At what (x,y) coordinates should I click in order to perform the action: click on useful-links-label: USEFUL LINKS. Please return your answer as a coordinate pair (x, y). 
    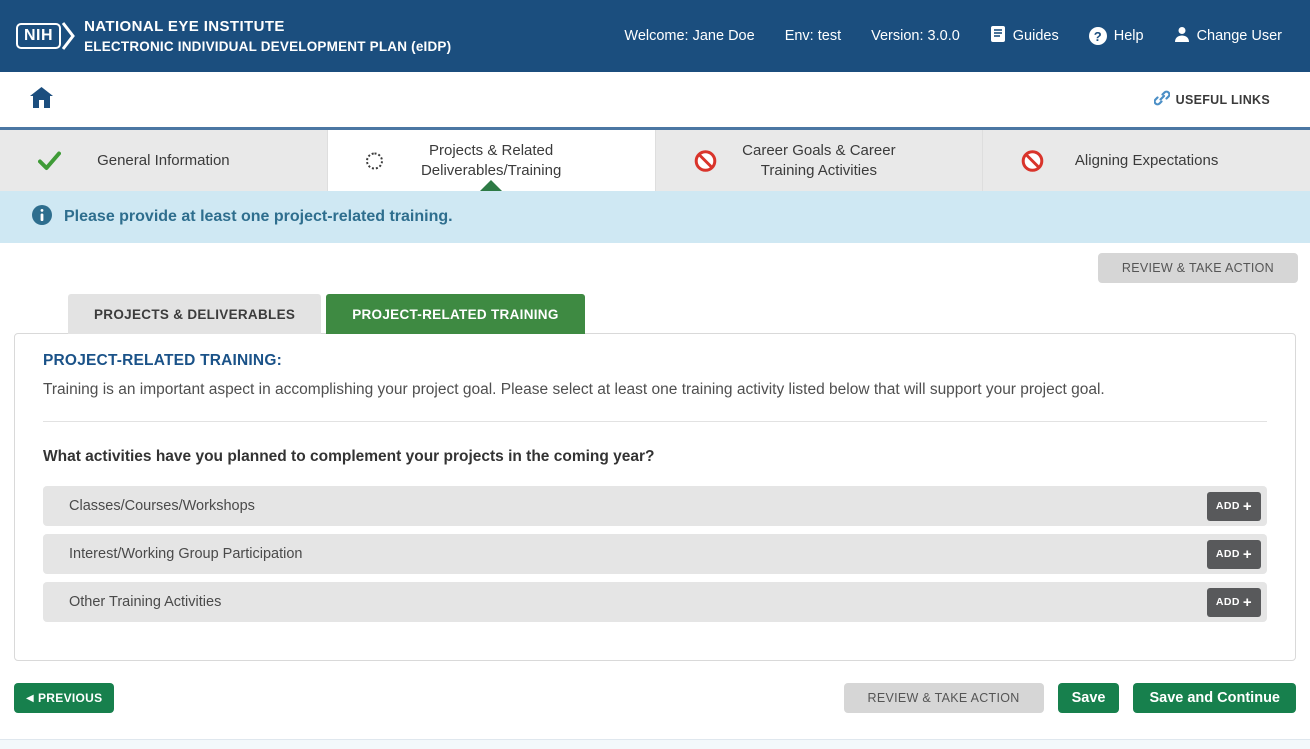
    Looking at the image, I should click on (1222, 99).